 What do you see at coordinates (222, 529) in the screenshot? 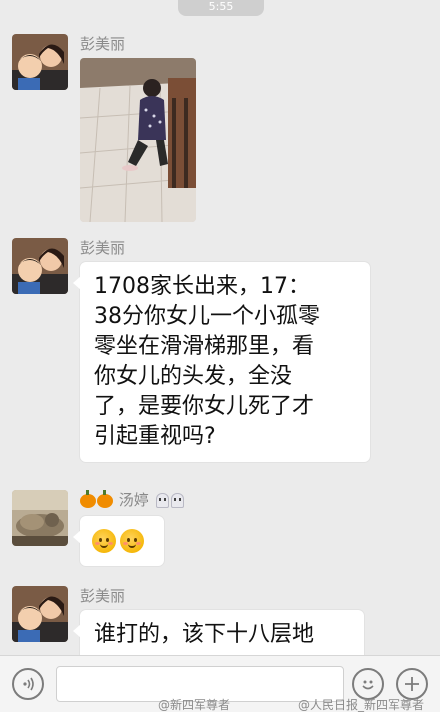
I see `chat-message: 汤婷` at bounding box center [222, 529].